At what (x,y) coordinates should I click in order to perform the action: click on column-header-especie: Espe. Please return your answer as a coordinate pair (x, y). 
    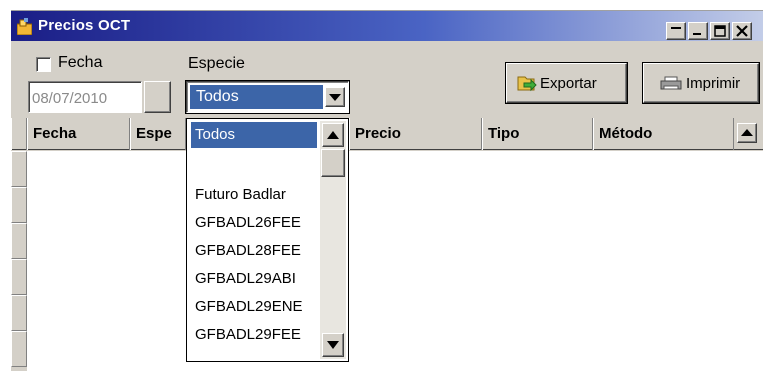
    Looking at the image, I should click on (158, 134).